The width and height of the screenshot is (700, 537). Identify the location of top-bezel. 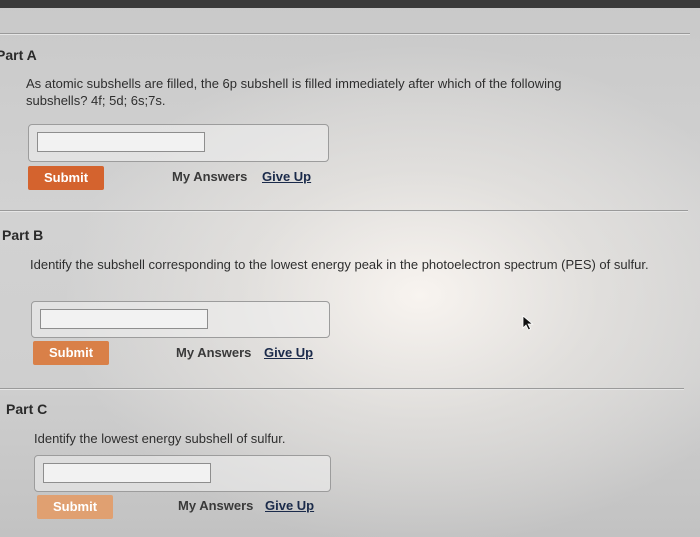
(350, 4).